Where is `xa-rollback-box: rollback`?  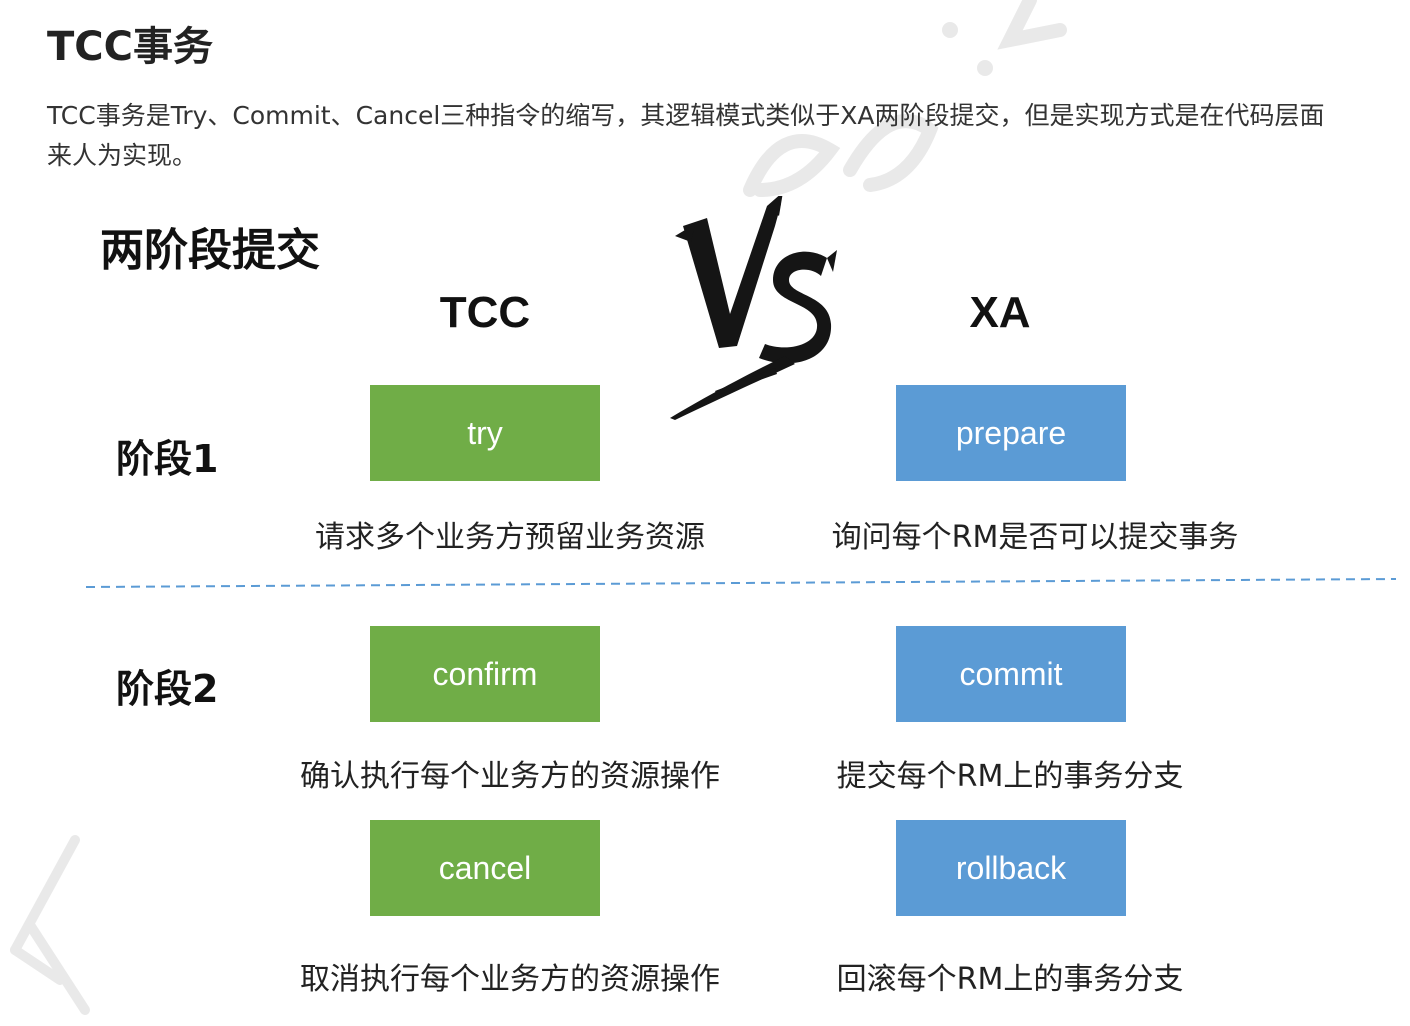 xa-rollback-box: rollback is located at coordinates (1011, 868).